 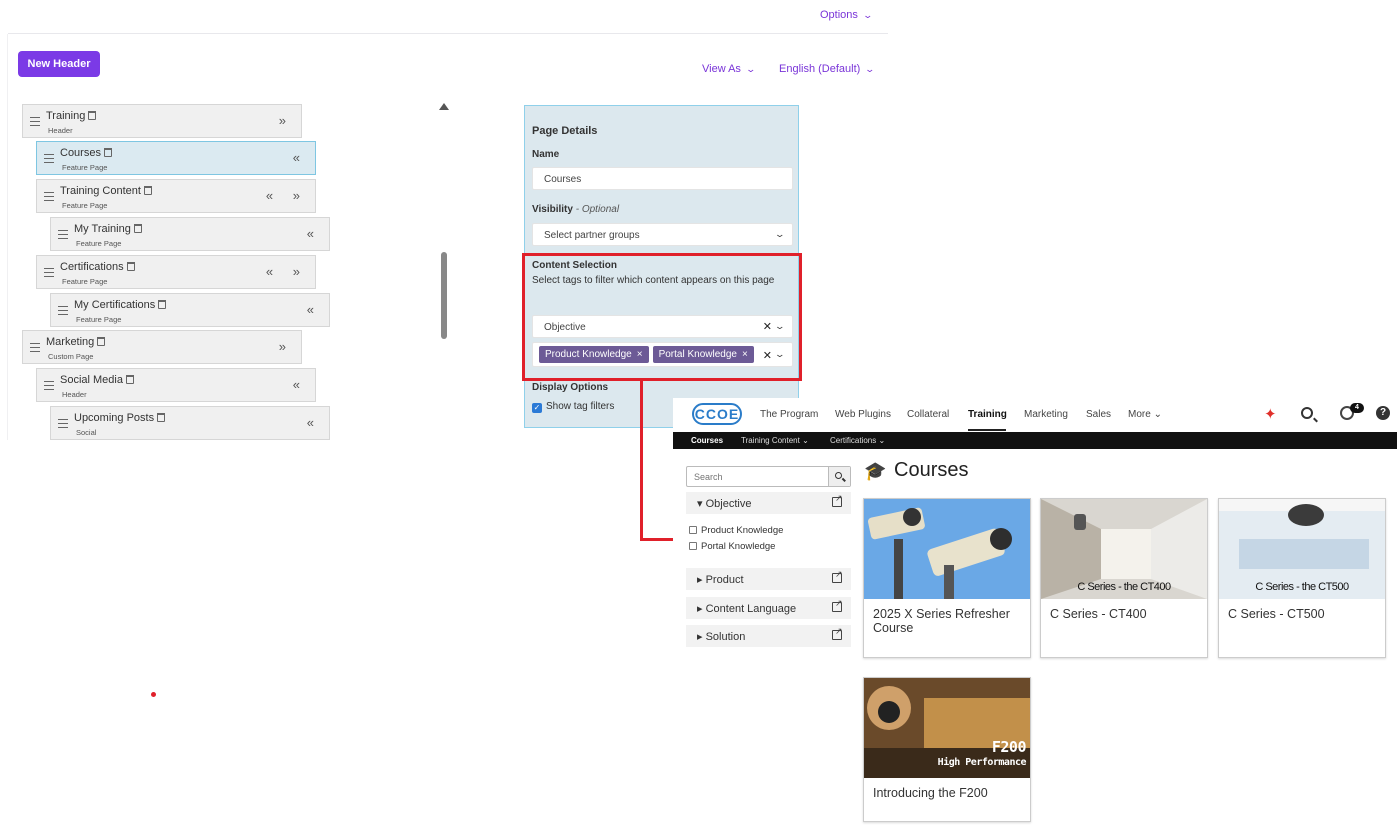 What do you see at coordinates (768, 579) in the screenshot?
I see `facet-product: ▸ Product` at bounding box center [768, 579].